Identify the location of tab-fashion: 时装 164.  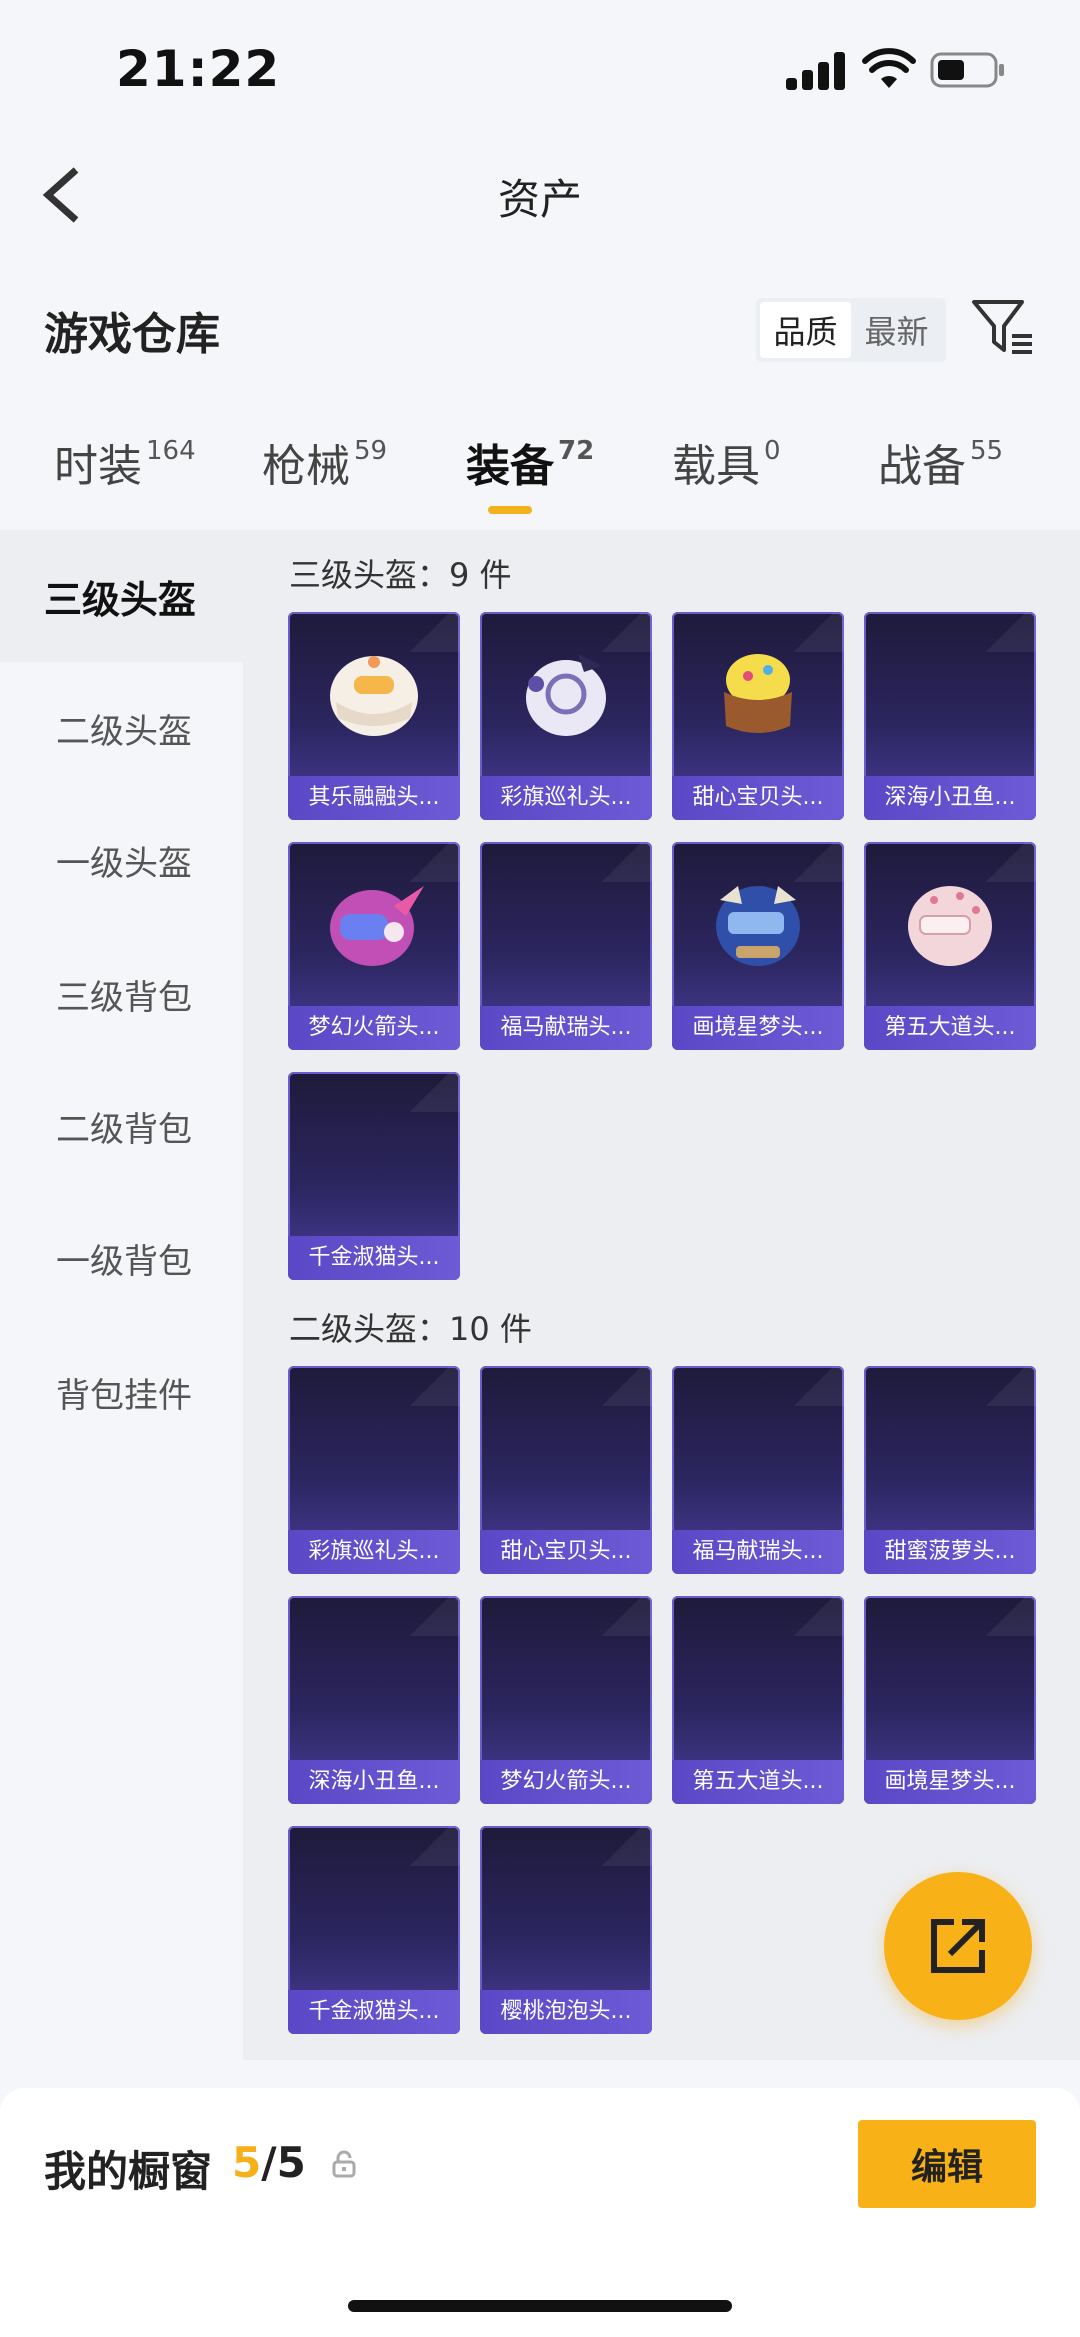
(125, 462).